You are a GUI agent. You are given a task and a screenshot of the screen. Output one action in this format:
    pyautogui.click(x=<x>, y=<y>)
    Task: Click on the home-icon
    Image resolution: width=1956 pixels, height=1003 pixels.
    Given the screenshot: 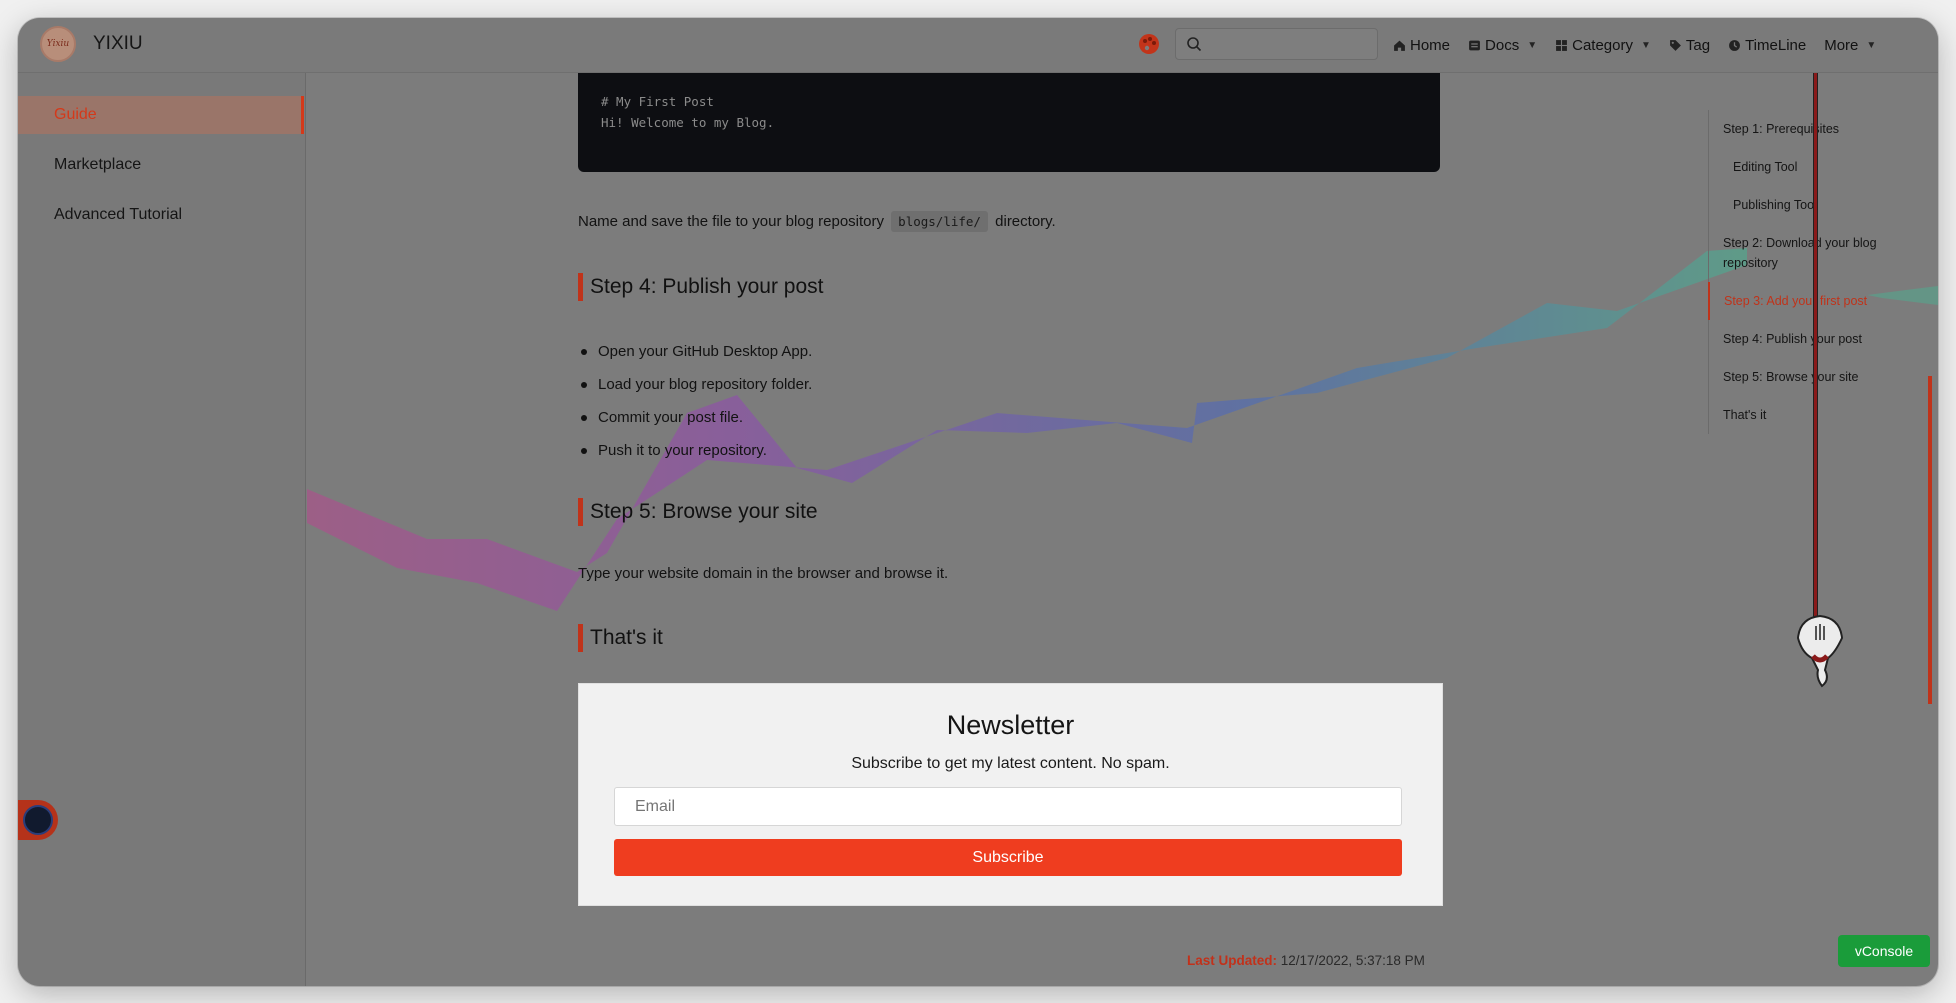 What is the action you would take?
    pyautogui.click(x=1399, y=45)
    